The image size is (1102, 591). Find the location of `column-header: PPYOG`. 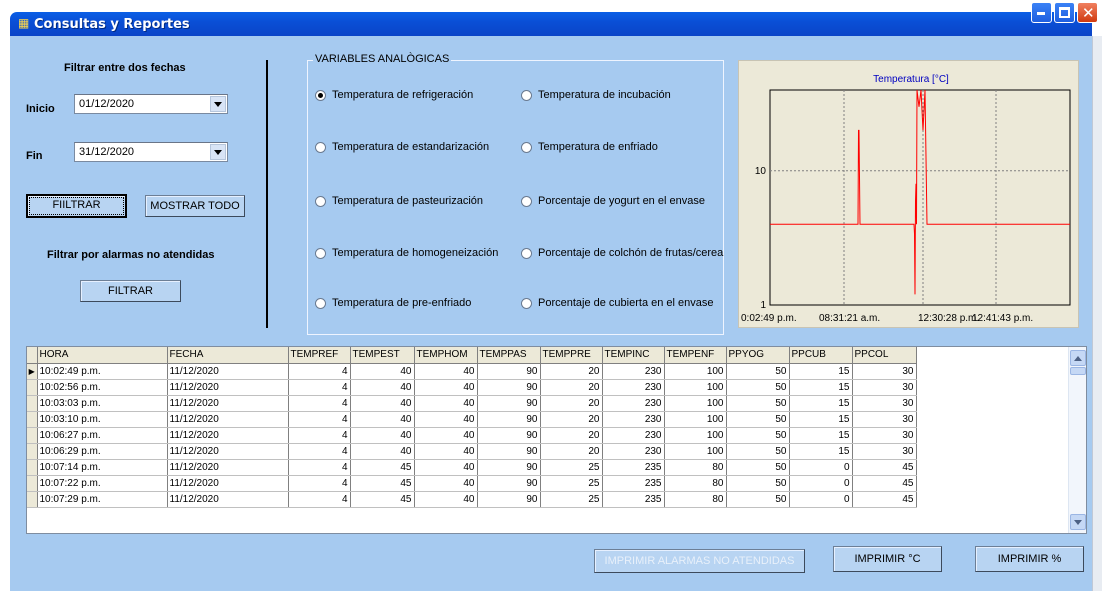

column-header: PPYOG is located at coordinates (758, 355).